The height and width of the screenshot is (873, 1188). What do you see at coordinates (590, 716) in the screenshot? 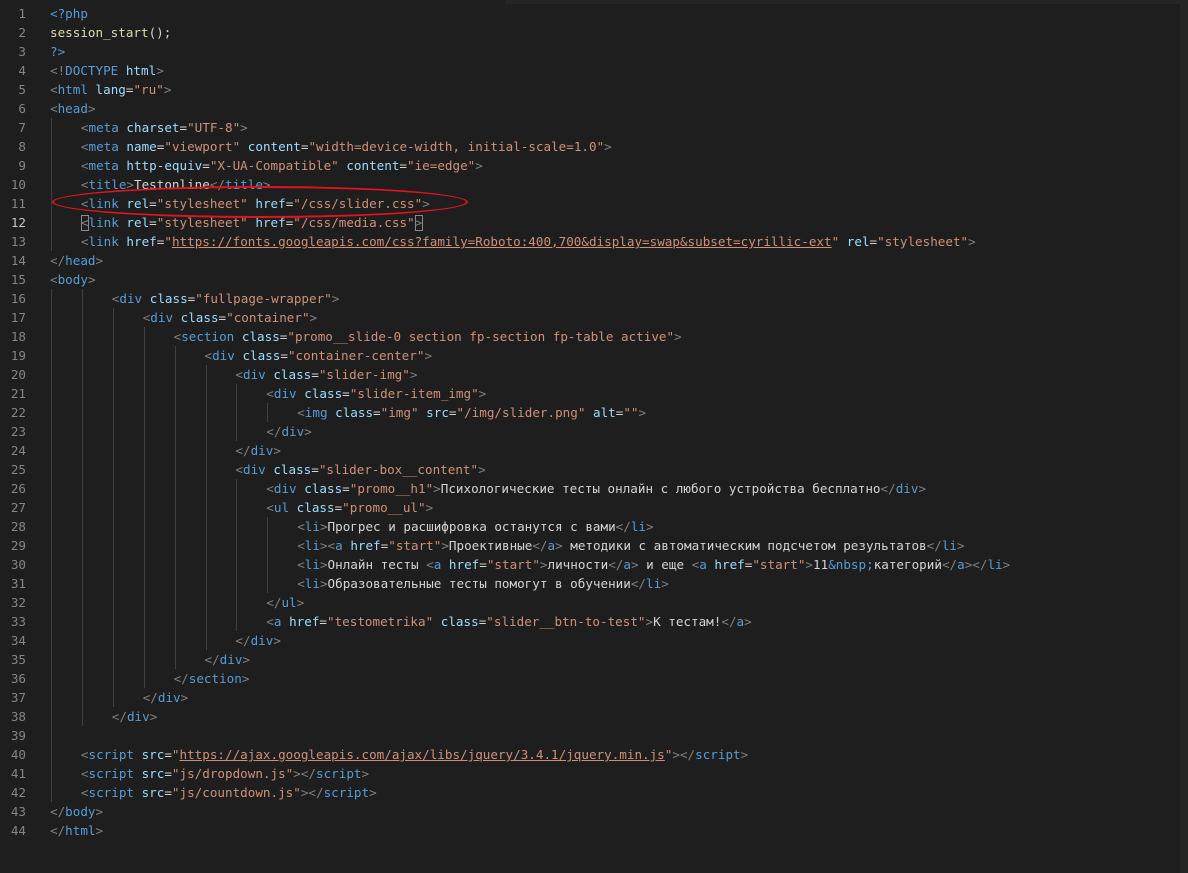
I see `code-line: 38 </div>` at bounding box center [590, 716].